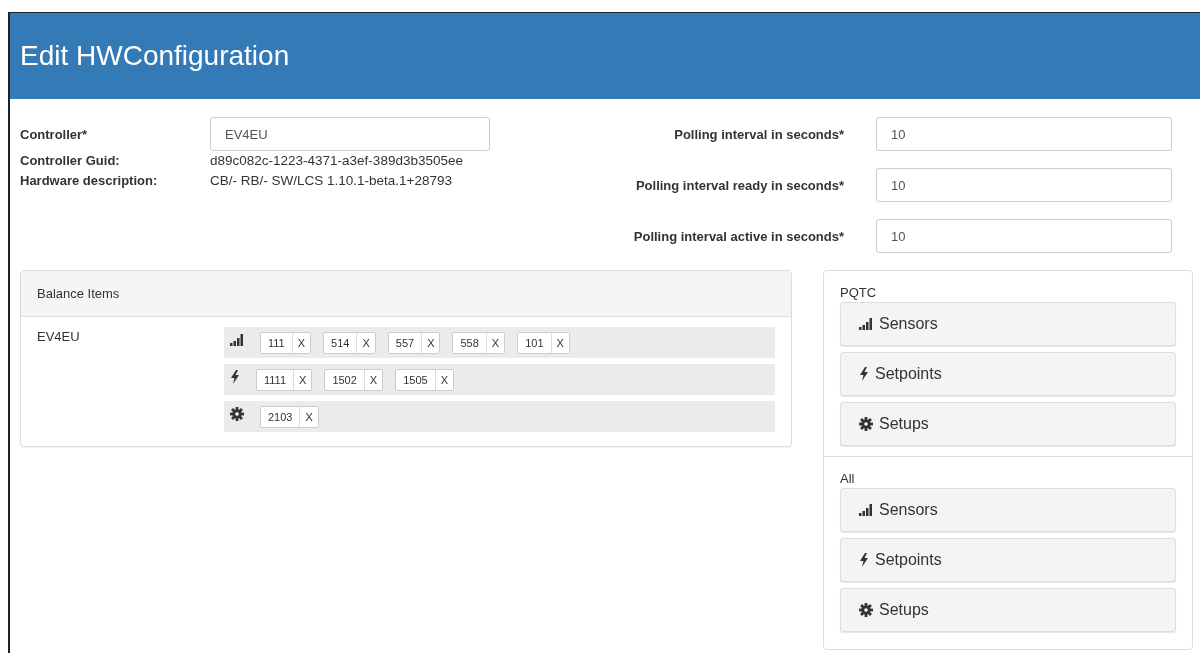  Describe the element at coordinates (414, 342) in the screenshot. I see `item-tag: 557 X` at that location.